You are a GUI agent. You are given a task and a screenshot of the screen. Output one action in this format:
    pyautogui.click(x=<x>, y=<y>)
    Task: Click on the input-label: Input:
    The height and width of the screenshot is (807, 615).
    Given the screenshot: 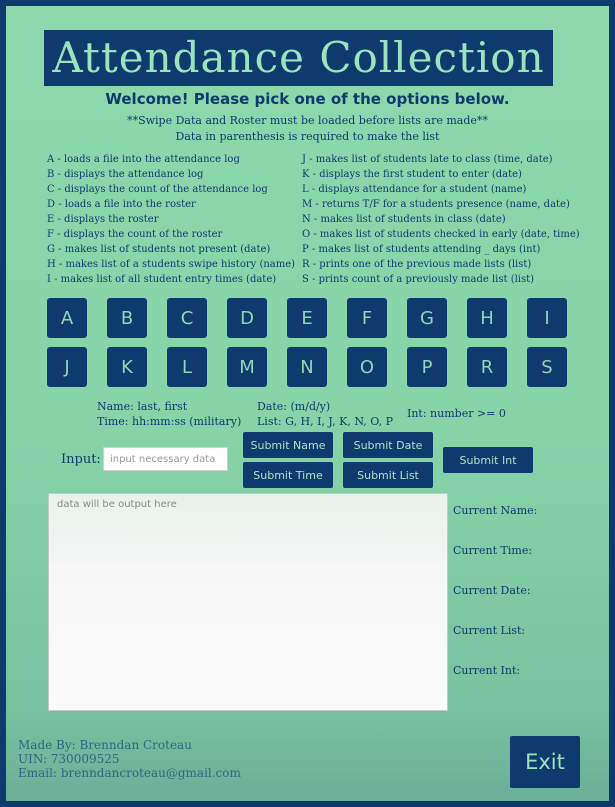 What is the action you would take?
    pyautogui.click(x=81, y=459)
    